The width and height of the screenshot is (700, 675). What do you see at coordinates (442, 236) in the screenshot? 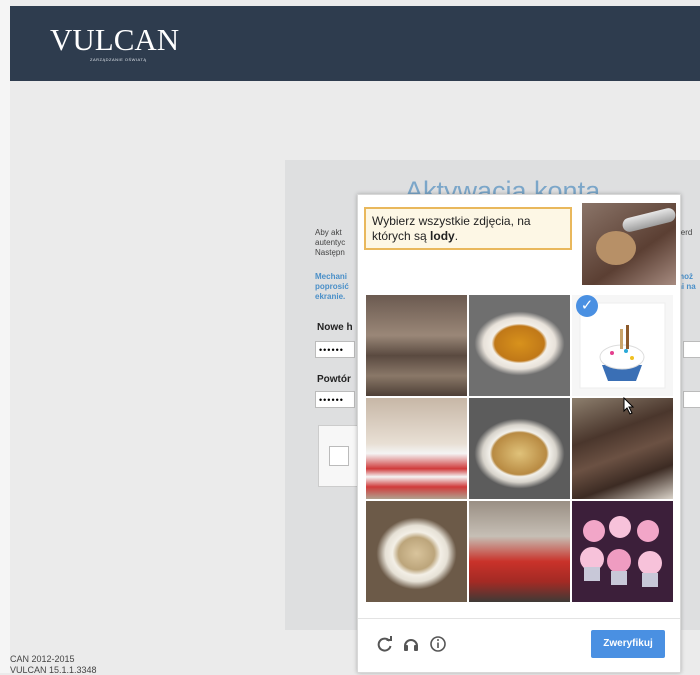
I see `prompt-target-word: lody` at bounding box center [442, 236].